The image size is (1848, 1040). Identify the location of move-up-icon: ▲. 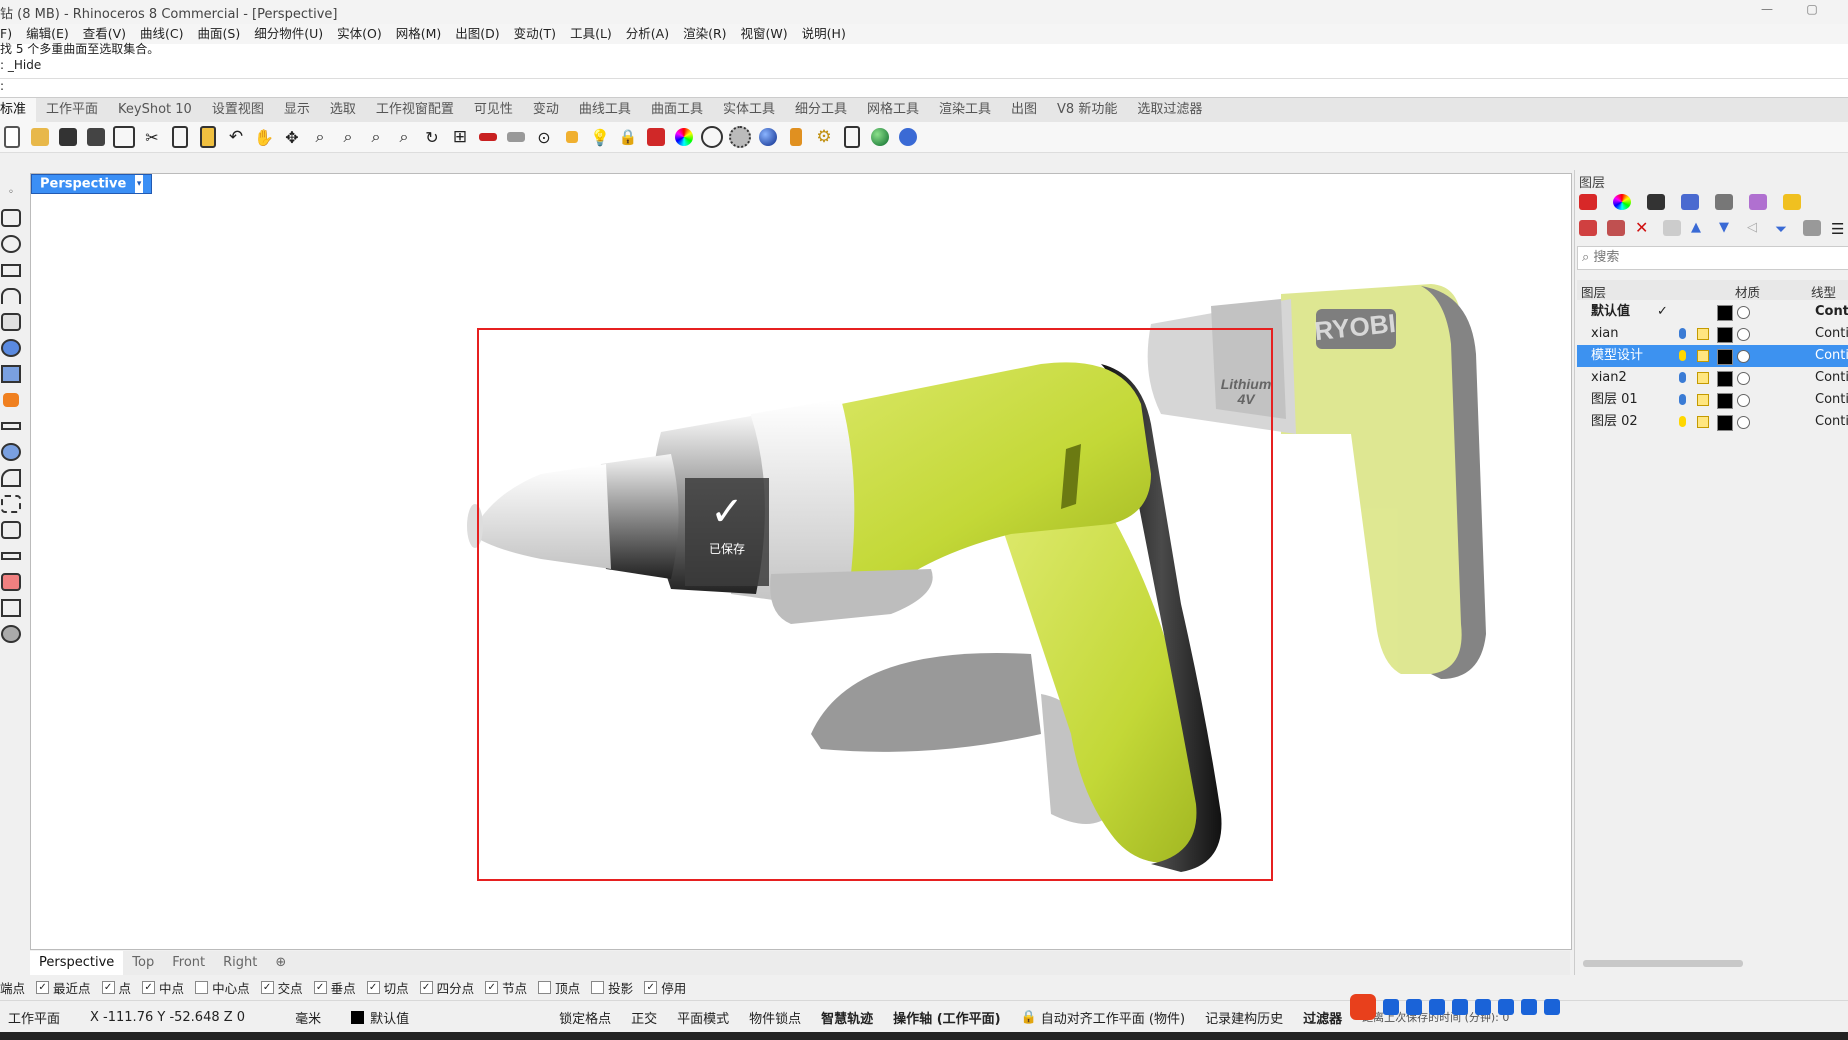
(1700, 228).